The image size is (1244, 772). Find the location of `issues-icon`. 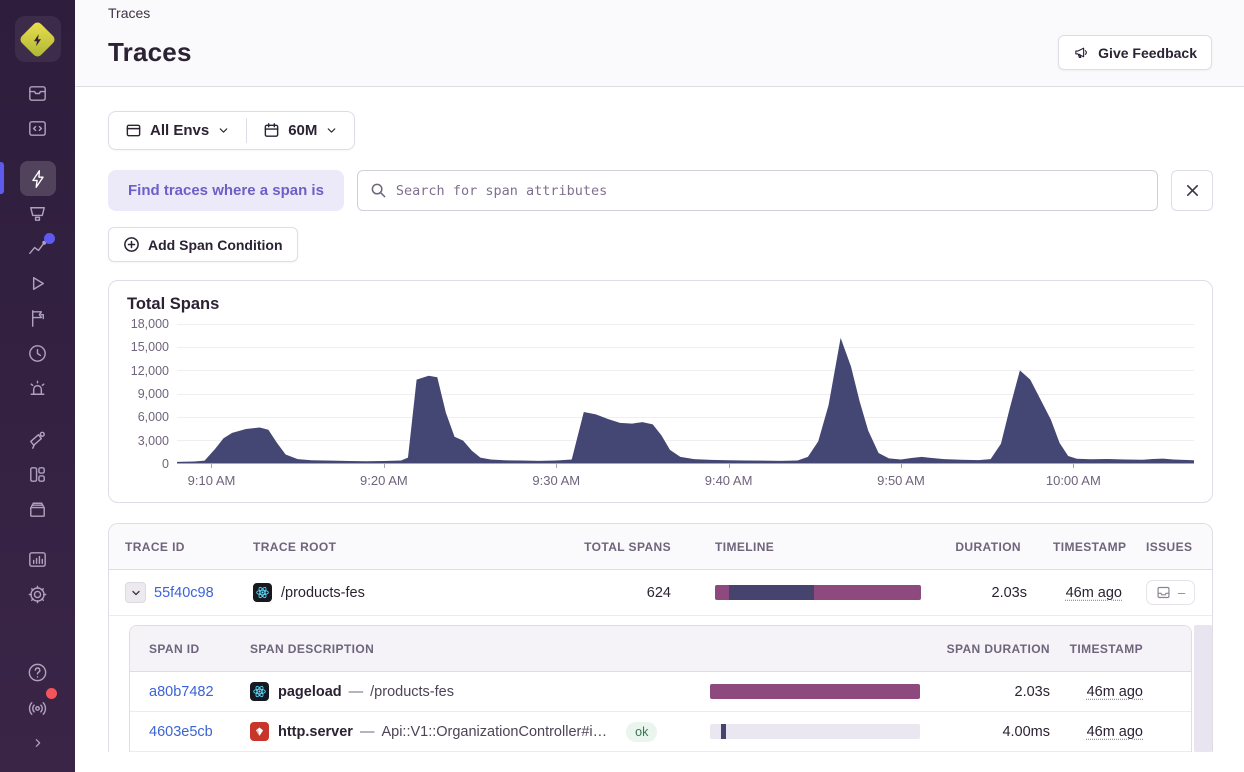

issues-icon is located at coordinates (37, 93).